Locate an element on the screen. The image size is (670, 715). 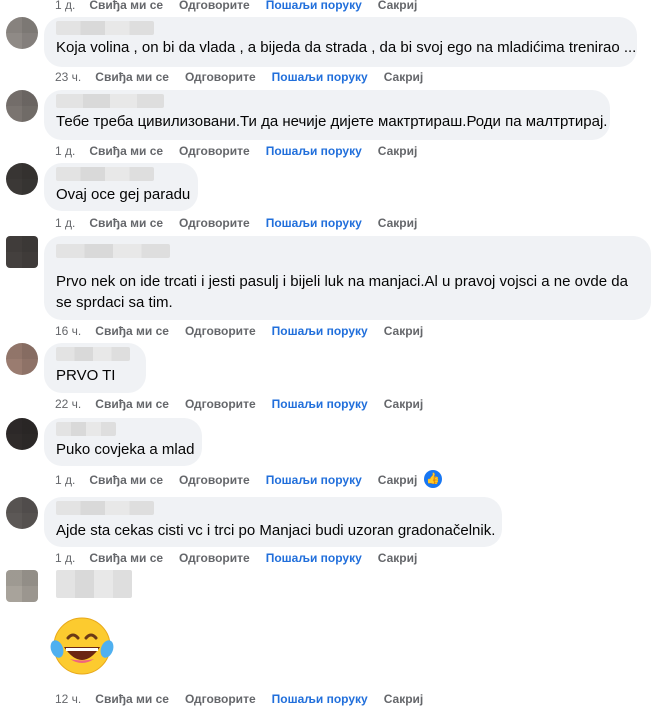
comment-text-line-2: se sprdaci sa tim. is located at coordinates (114, 302).